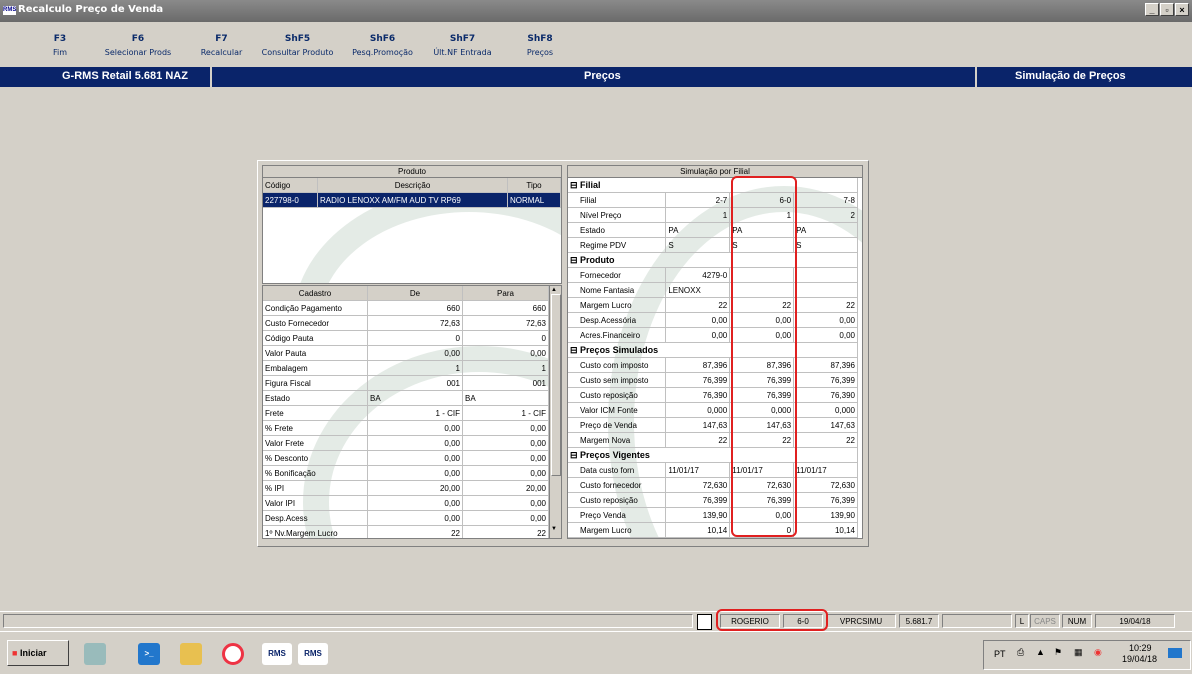 The width and height of the screenshot is (1192, 674). Describe the element at coordinates (462, 45) in the screenshot. I see `shf7-ult-nf-entrada-button: ShF7 Últ.NF Entrada` at that location.